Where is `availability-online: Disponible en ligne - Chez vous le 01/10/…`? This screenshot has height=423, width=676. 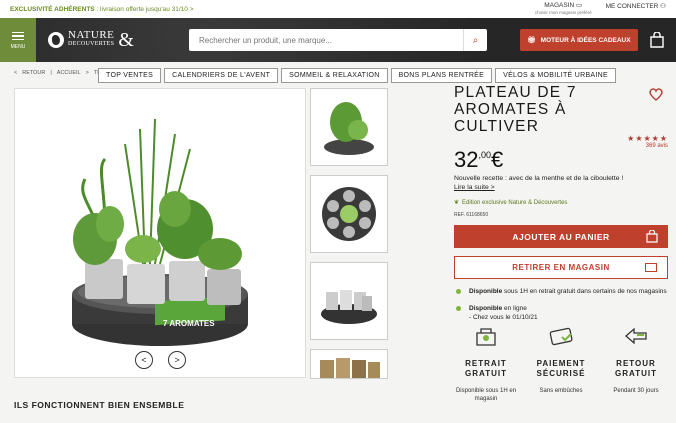
availability-online: Disponible en ligne - Chez vous le 01/10/… is located at coordinates (561, 313).